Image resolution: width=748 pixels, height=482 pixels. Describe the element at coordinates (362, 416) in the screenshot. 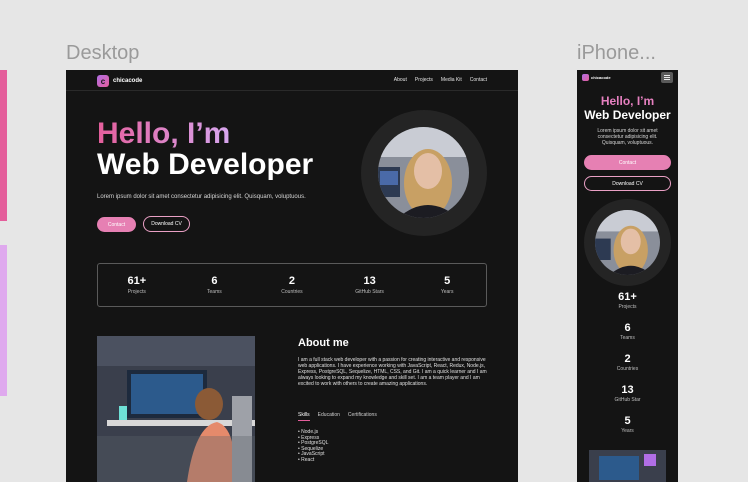

I see `tab-certifications: Certifications` at that location.